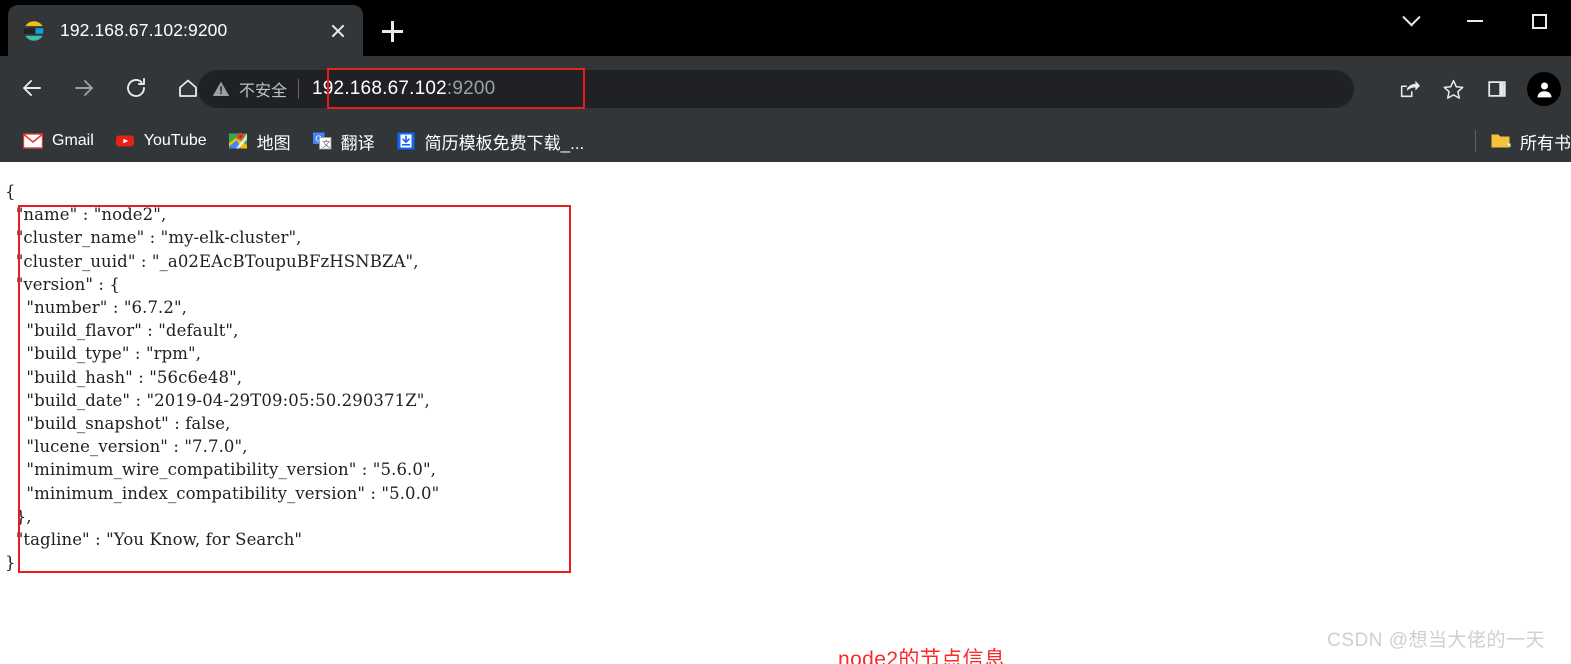 The height and width of the screenshot is (664, 1571). I want to click on bookmark-youtube: YouTube, so click(161, 141).